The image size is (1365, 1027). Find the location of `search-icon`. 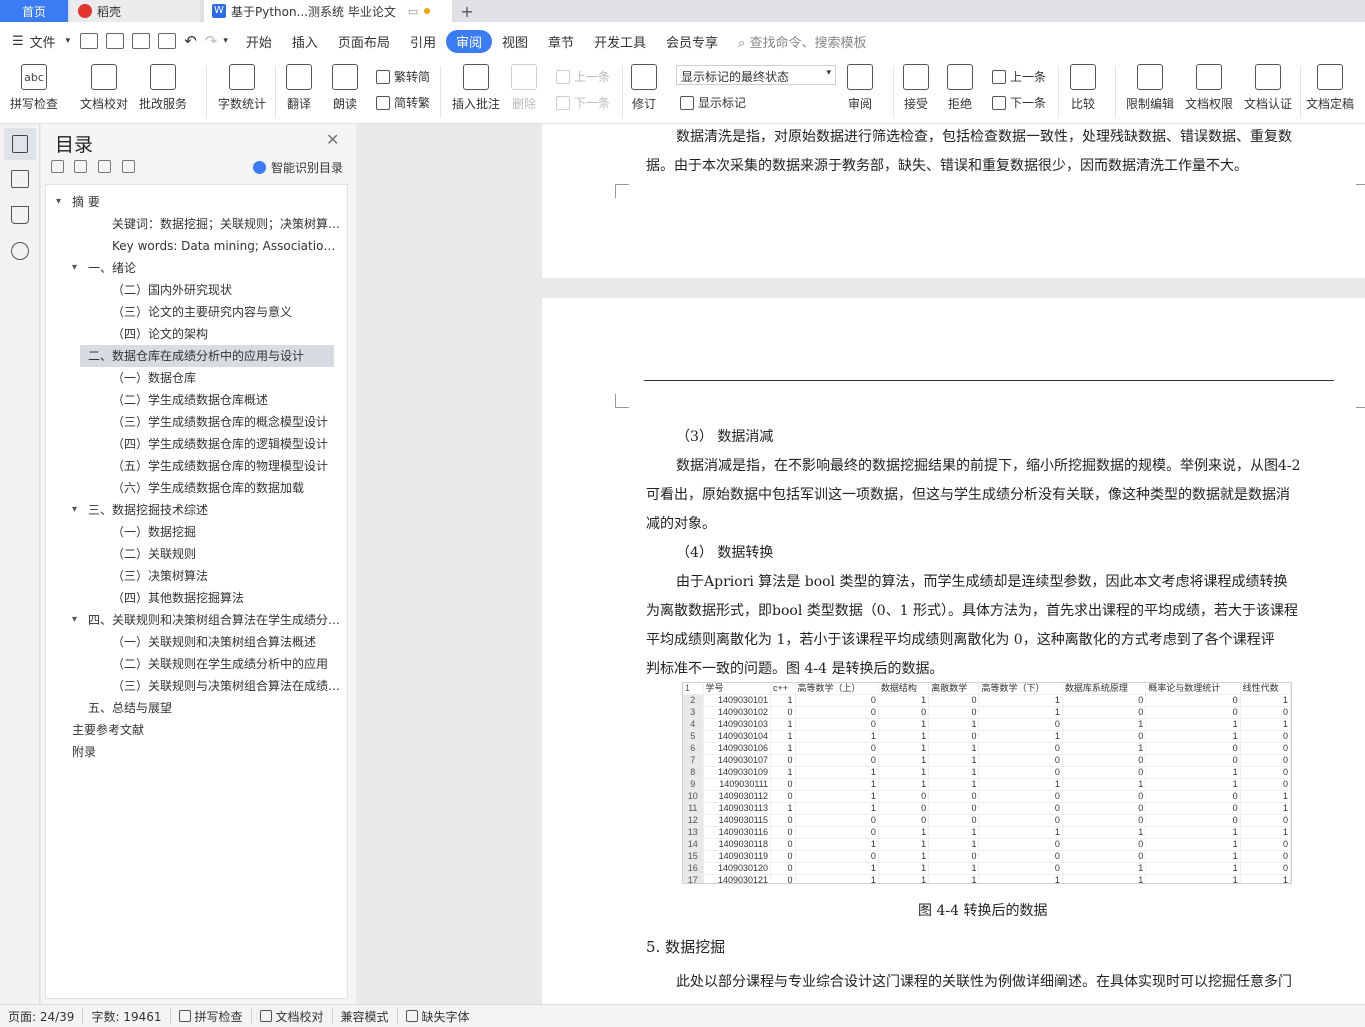

search-icon is located at coordinates (20, 251).